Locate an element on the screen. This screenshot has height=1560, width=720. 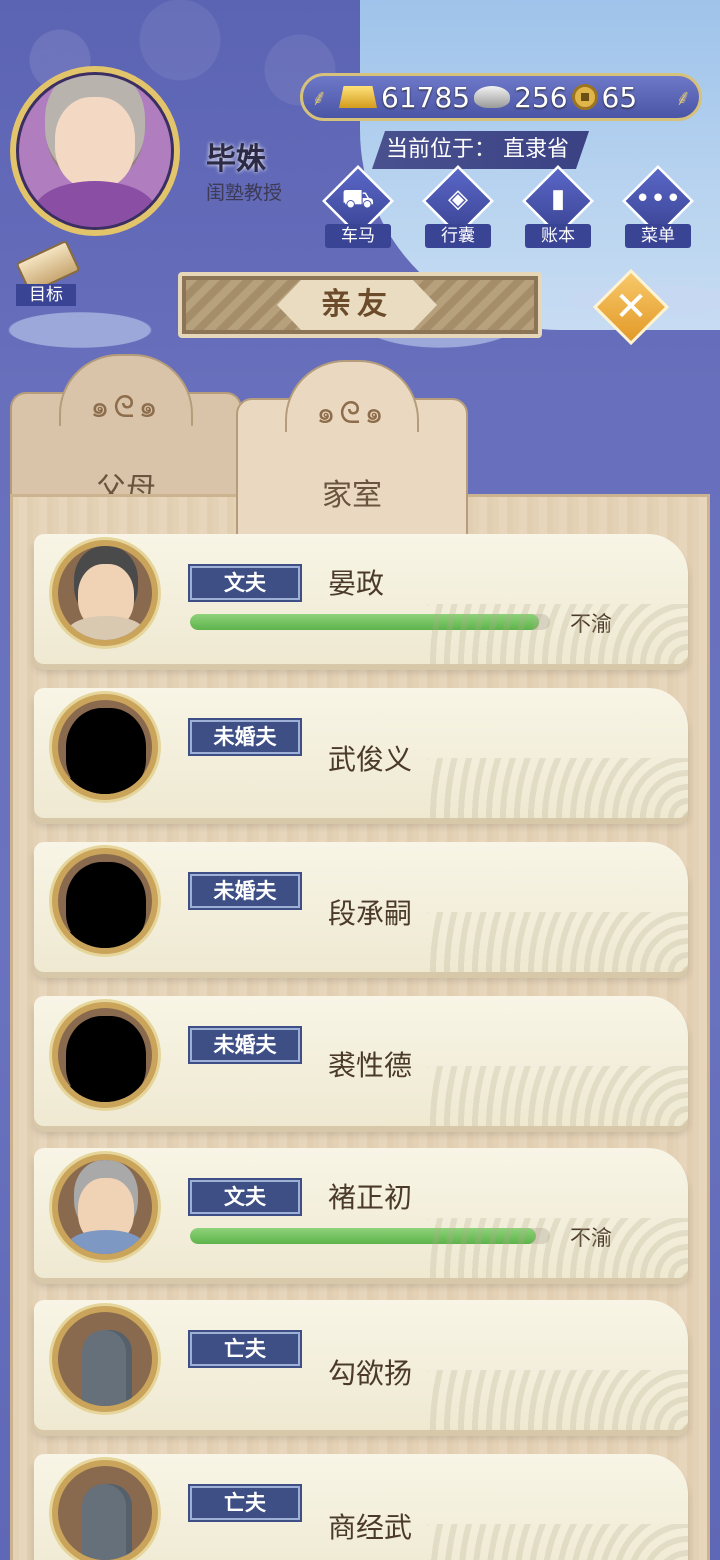
menu-icon: ••• is located at coordinates (657, 199).